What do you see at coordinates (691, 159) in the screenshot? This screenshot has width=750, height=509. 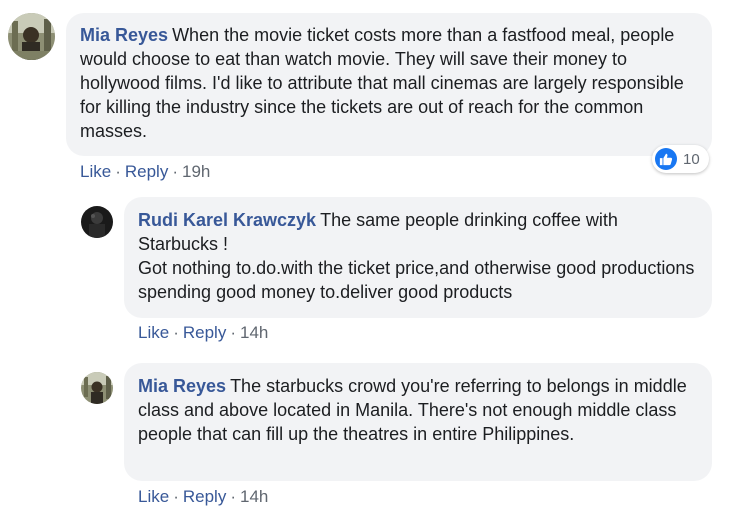 I see `reaction-count: 10` at bounding box center [691, 159].